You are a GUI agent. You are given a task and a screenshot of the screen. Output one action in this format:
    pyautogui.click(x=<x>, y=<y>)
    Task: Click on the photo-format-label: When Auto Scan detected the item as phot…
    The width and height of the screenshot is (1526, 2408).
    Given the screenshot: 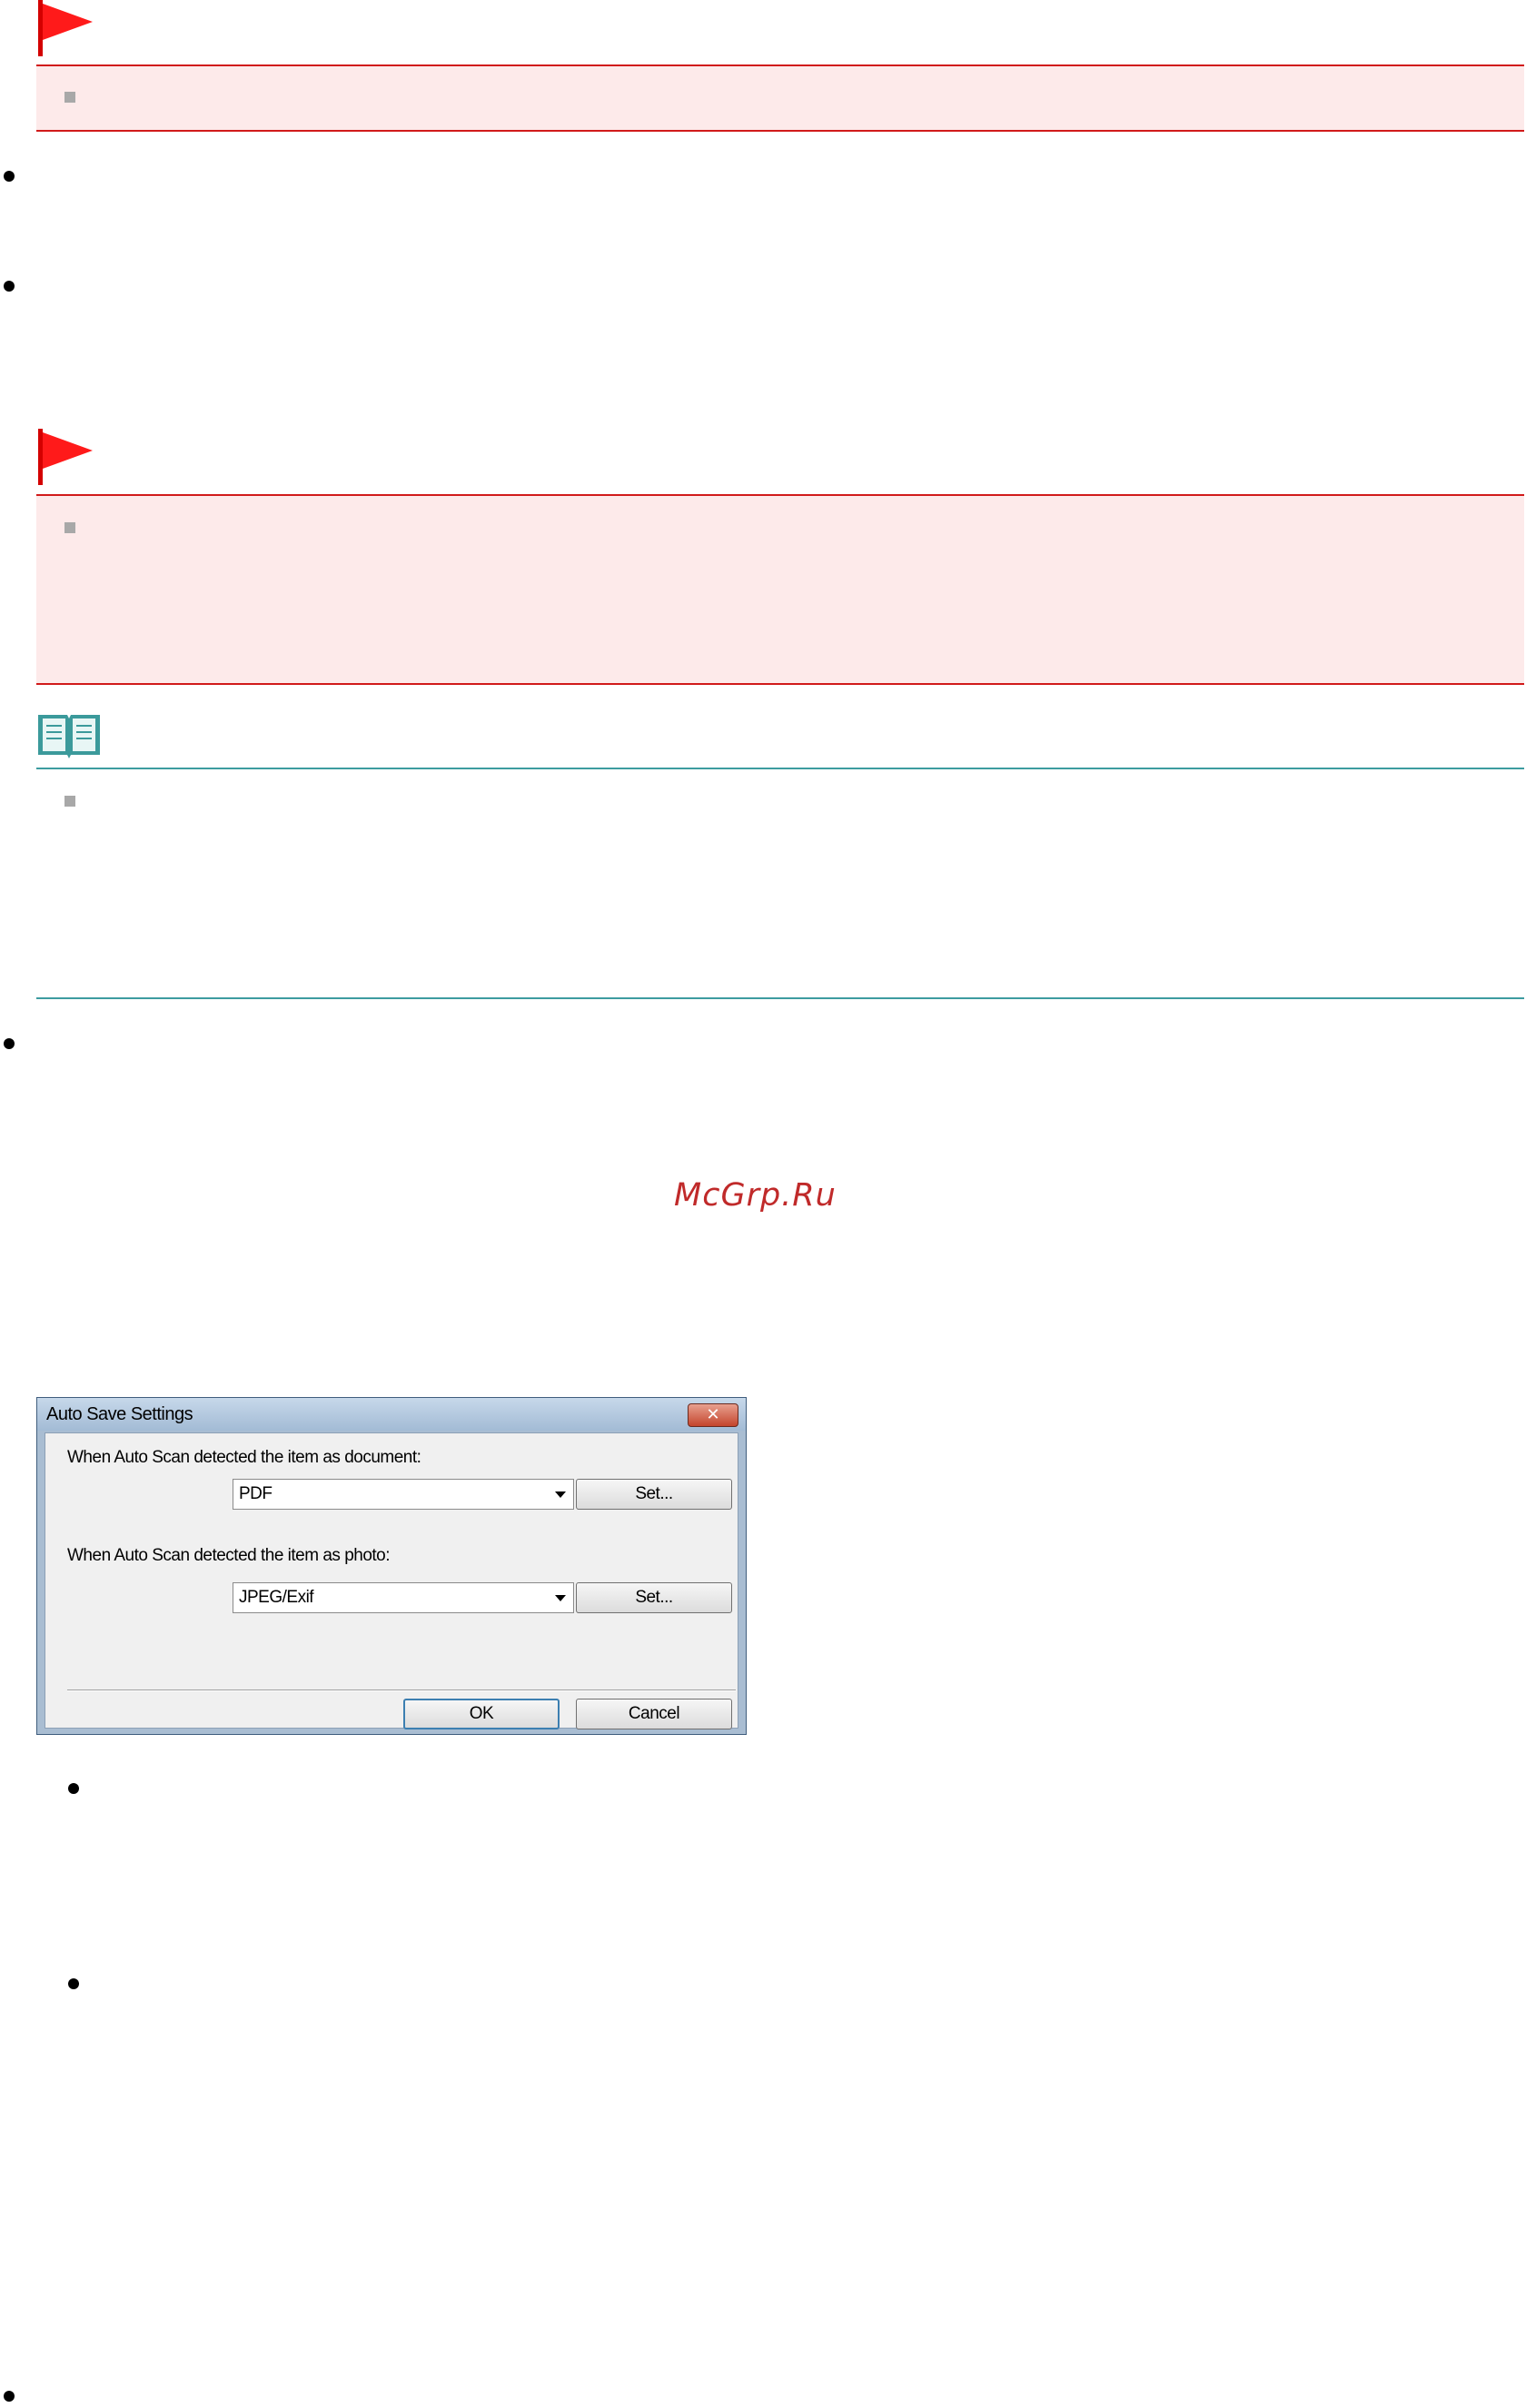 What is the action you would take?
    pyautogui.click(x=229, y=1555)
    